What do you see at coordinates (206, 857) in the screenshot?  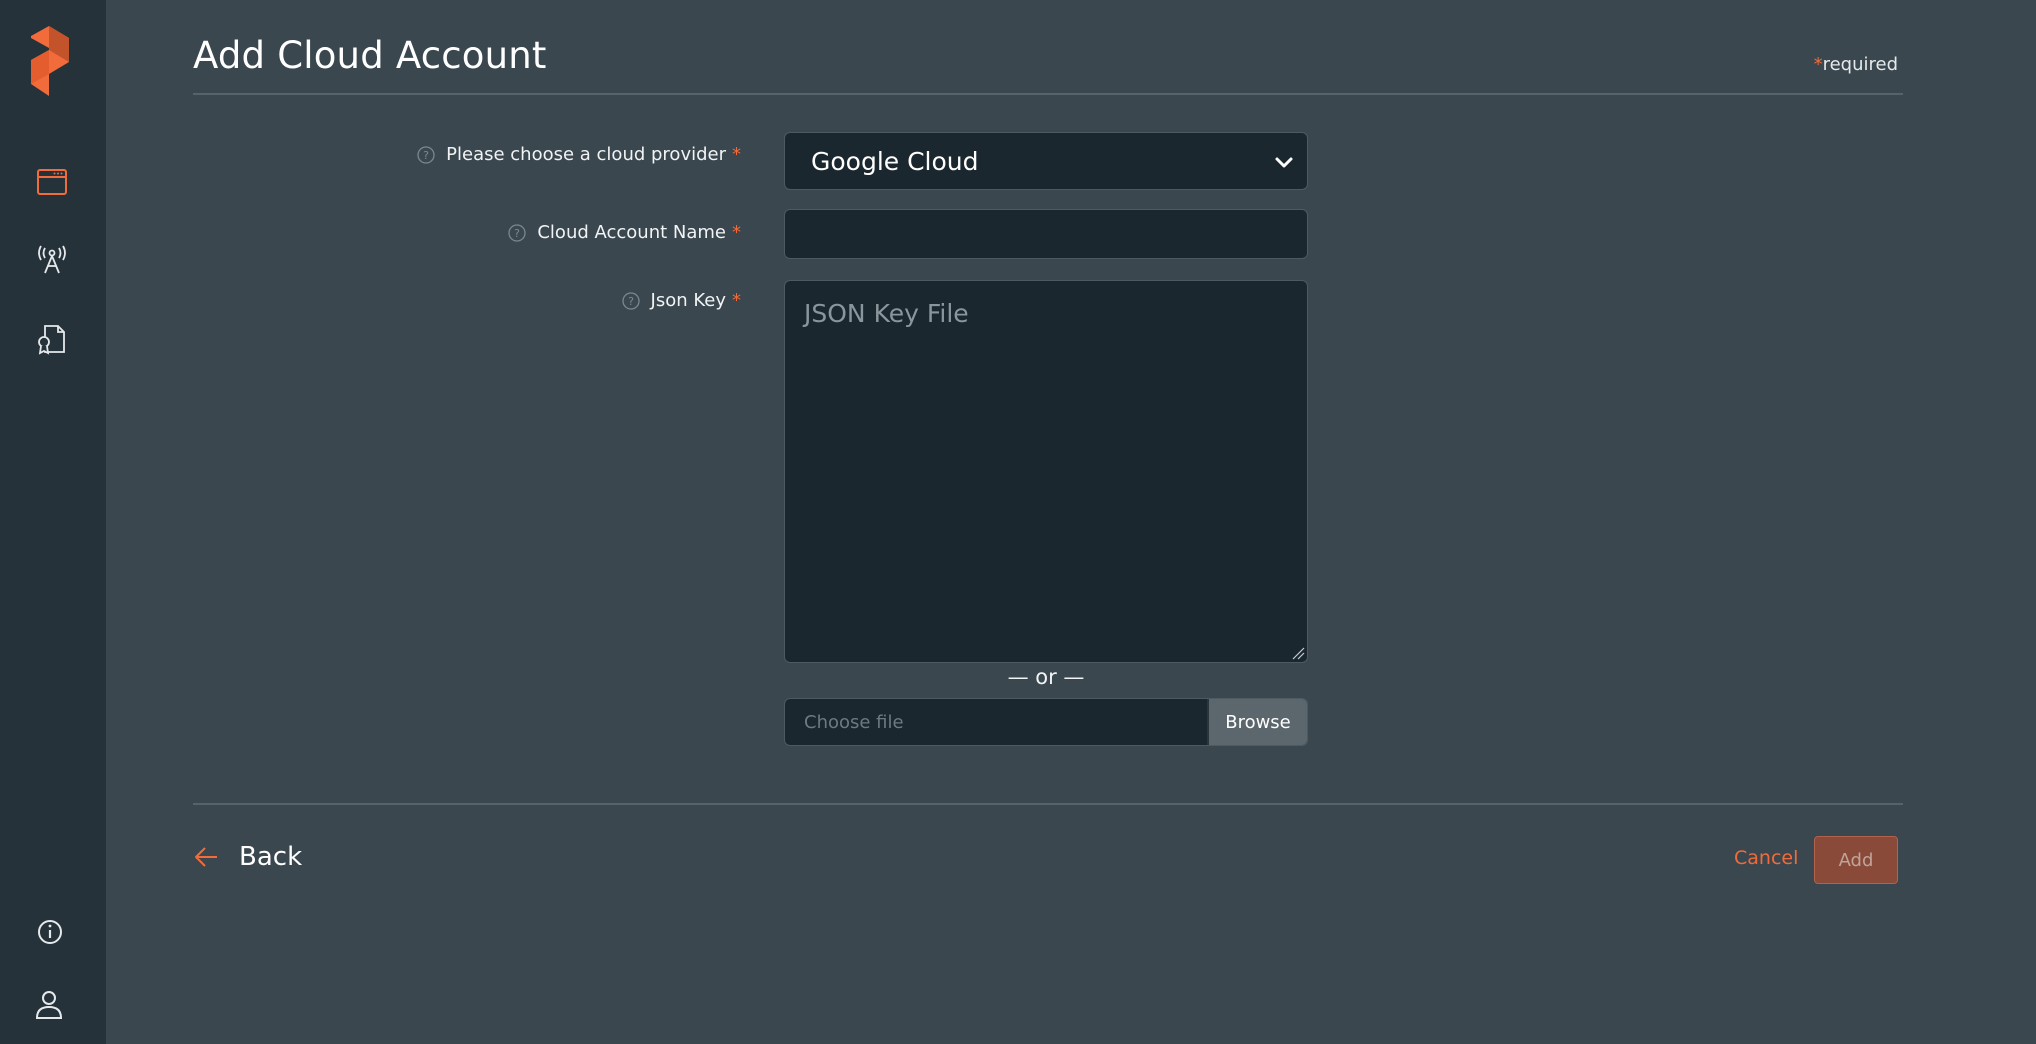 I see `arrow-left-icon` at bounding box center [206, 857].